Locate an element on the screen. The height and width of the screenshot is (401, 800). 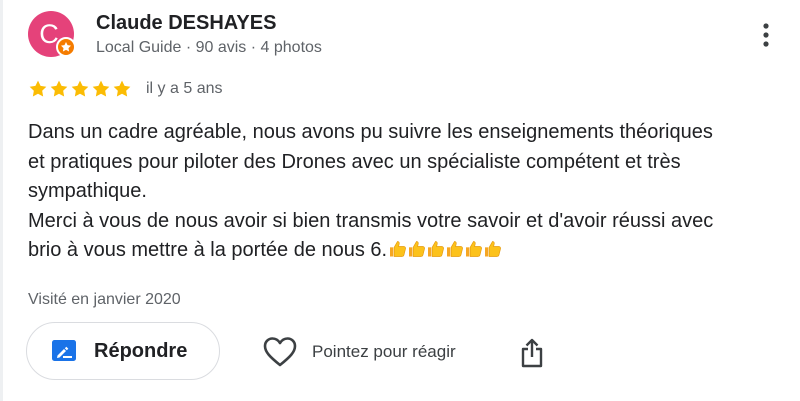
review-text-line: sympathique. is located at coordinates (87, 191).